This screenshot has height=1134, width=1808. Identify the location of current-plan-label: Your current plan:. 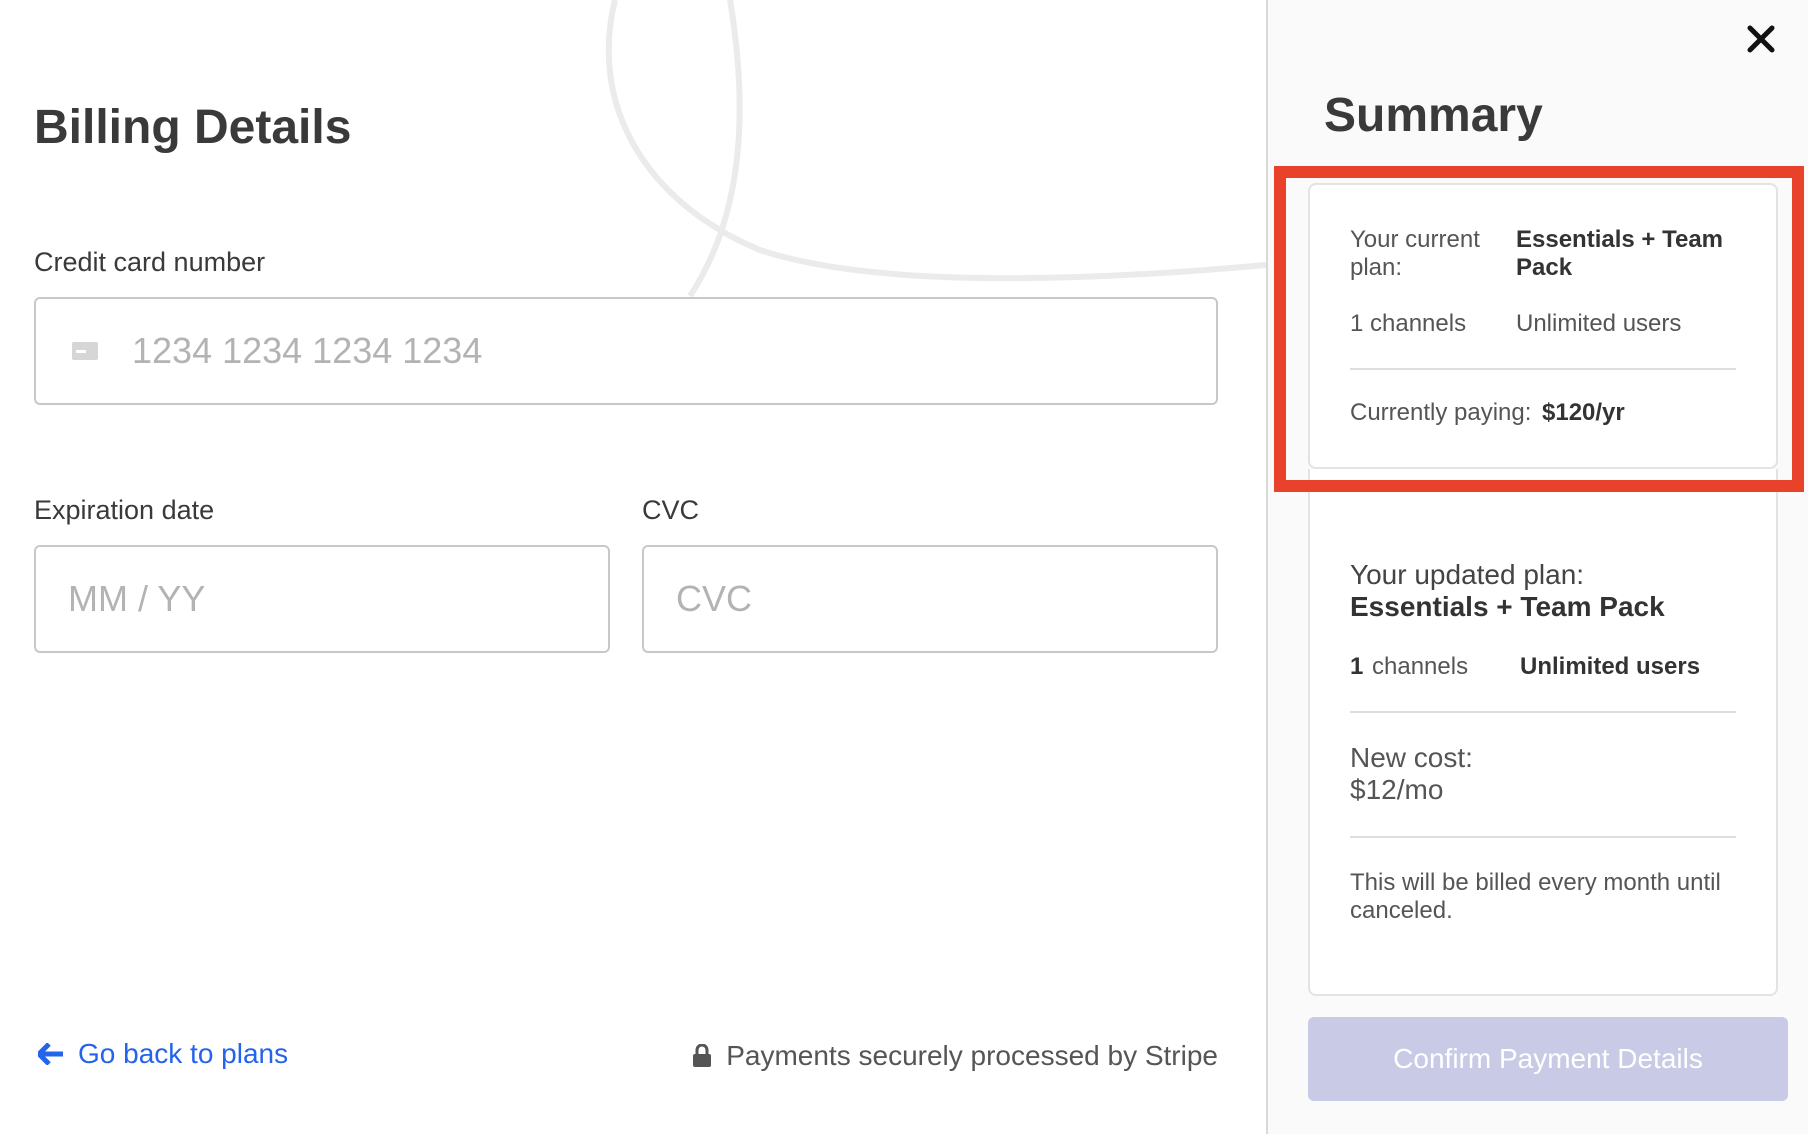
(1415, 253).